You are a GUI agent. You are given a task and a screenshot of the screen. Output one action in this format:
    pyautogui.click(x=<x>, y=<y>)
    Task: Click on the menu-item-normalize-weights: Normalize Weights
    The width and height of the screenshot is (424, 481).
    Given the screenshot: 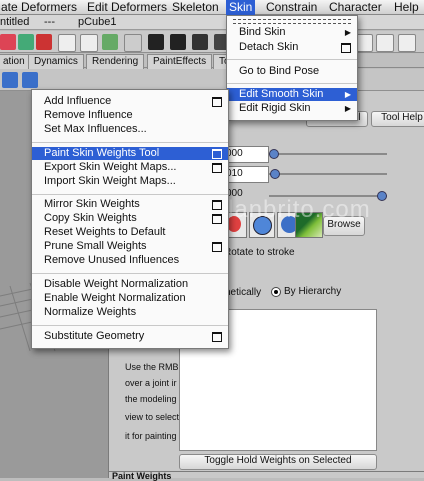 What is the action you would take?
    pyautogui.click(x=130, y=312)
    